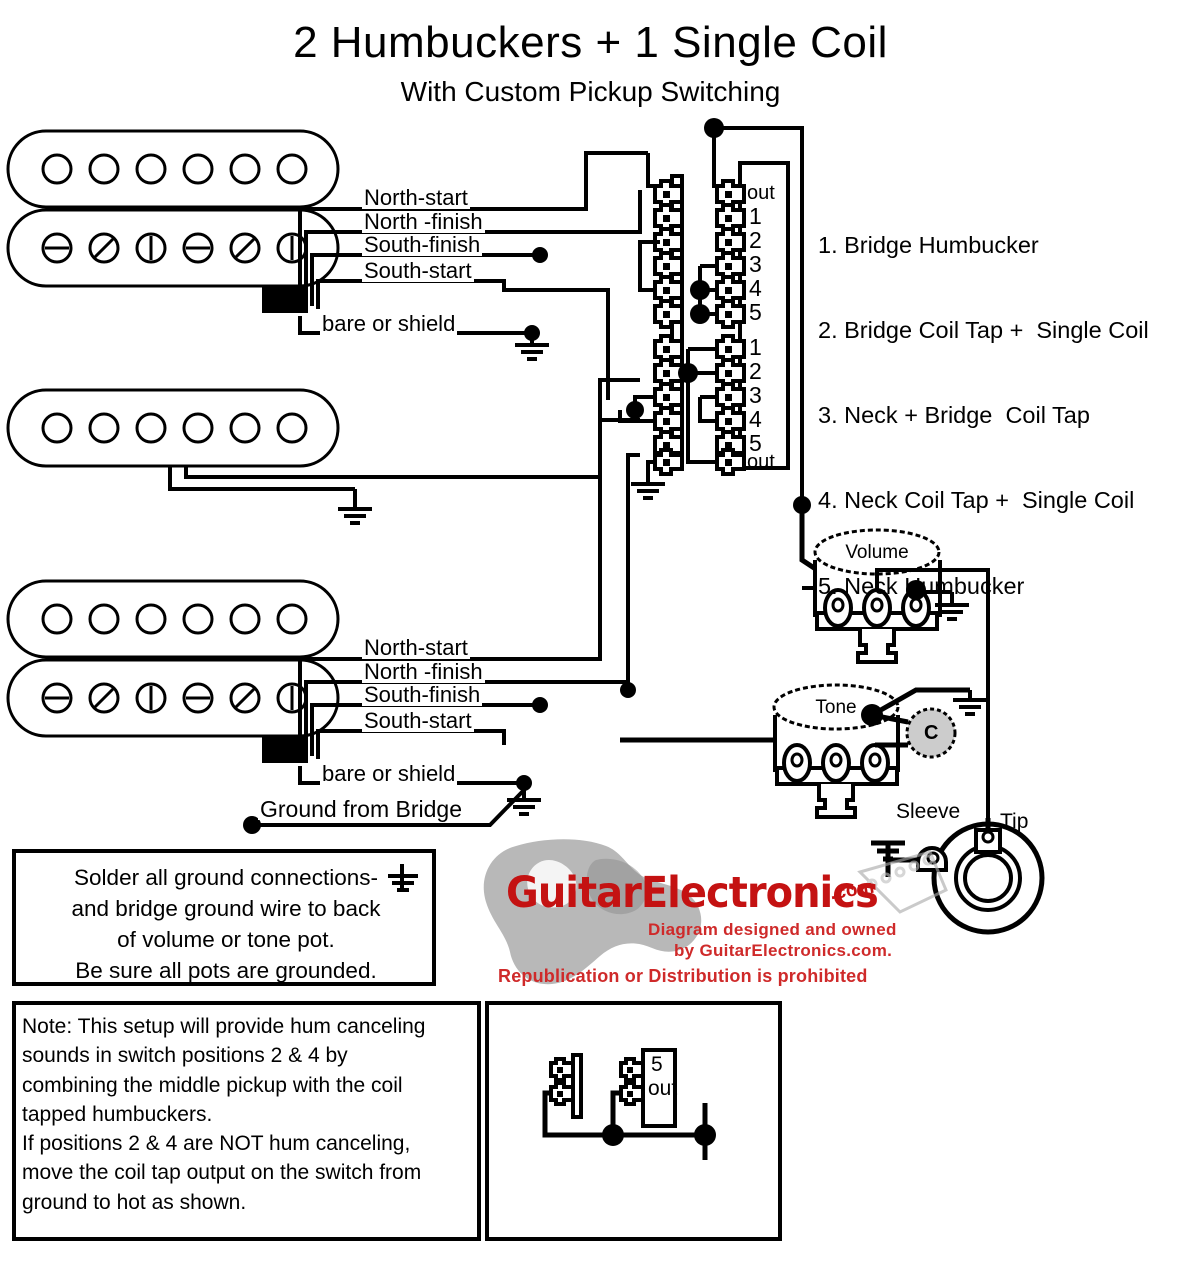 The width and height of the screenshot is (1181, 1280). What do you see at coordinates (355, 507) in the screenshot?
I see `single-coil-ground-symbol` at bounding box center [355, 507].